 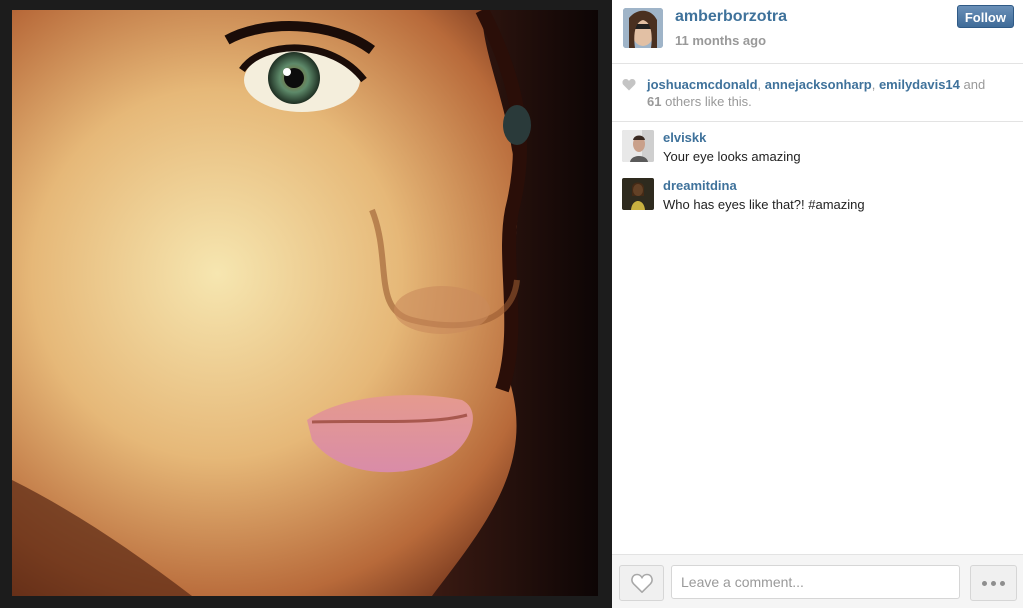 I want to click on author-username: amberborzotra, so click(x=731, y=17).